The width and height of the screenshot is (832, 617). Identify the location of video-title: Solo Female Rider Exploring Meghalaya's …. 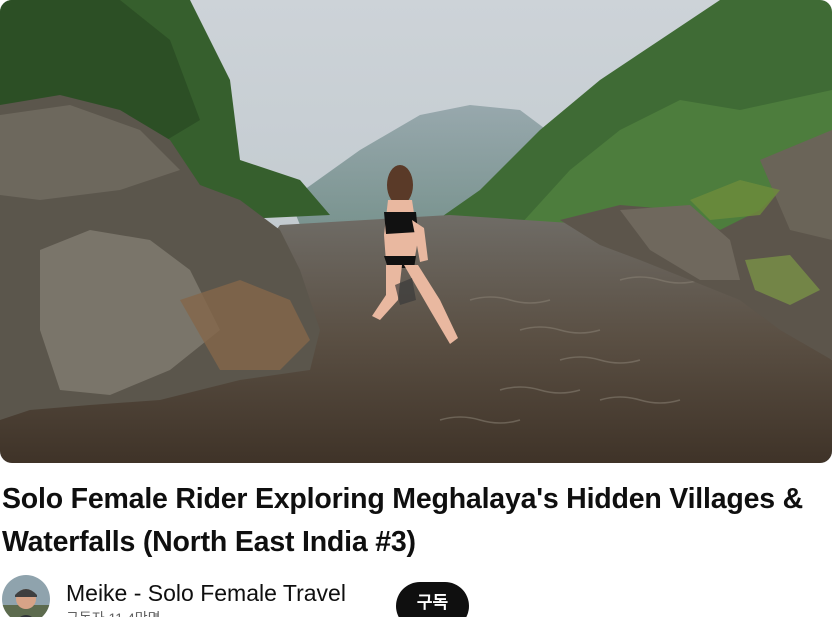
(412, 521).